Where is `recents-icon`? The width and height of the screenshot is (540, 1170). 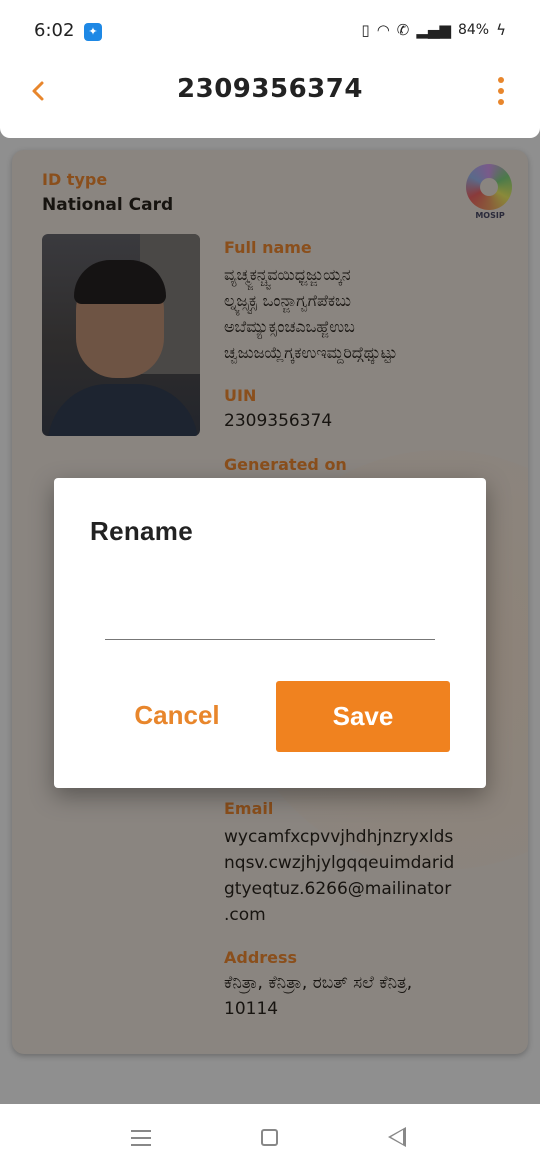 recents-icon is located at coordinates (141, 1138).